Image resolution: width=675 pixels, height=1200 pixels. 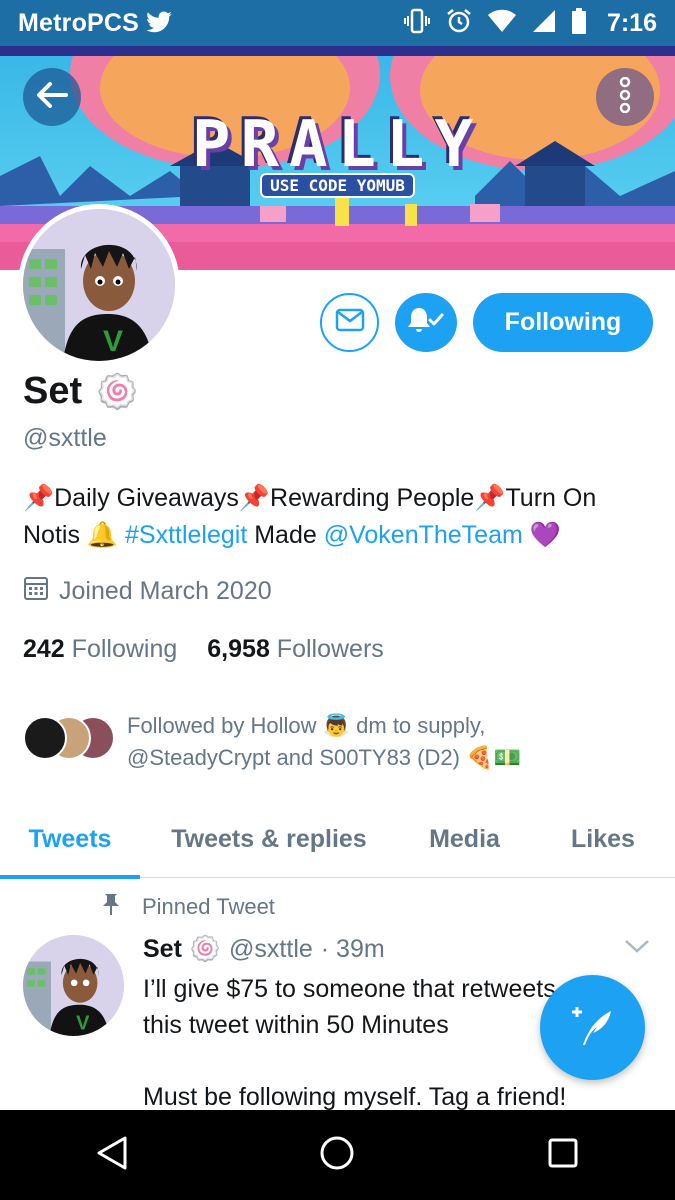 What do you see at coordinates (269, 839) in the screenshot?
I see `tab-tweets-and-replies: Tweets & replies` at bounding box center [269, 839].